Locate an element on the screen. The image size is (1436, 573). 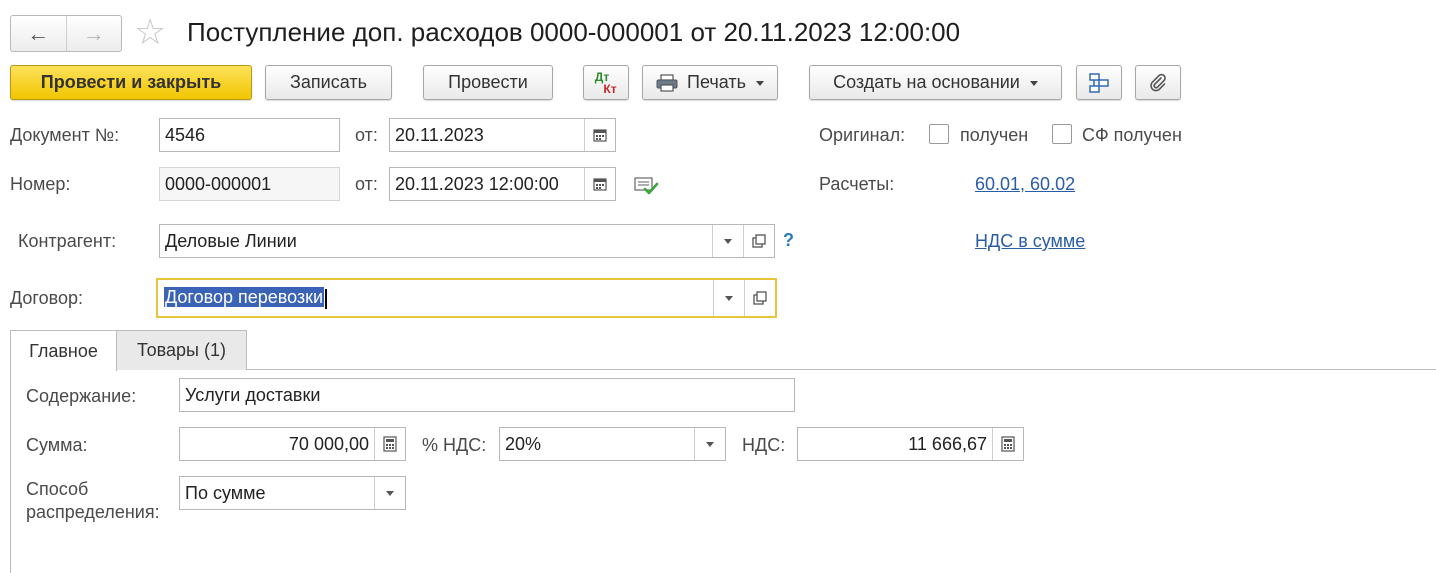
contract-value-wrap: Договор перевозки is located at coordinates (435, 298).